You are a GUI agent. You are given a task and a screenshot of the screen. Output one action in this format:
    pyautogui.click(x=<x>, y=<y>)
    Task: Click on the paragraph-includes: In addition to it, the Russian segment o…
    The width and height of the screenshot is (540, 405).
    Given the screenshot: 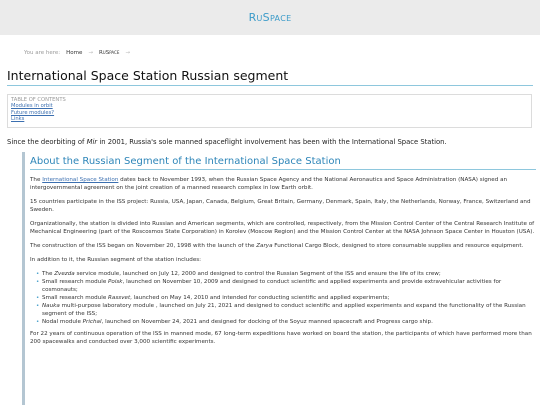 What is the action you would take?
    pyautogui.click(x=116, y=260)
    